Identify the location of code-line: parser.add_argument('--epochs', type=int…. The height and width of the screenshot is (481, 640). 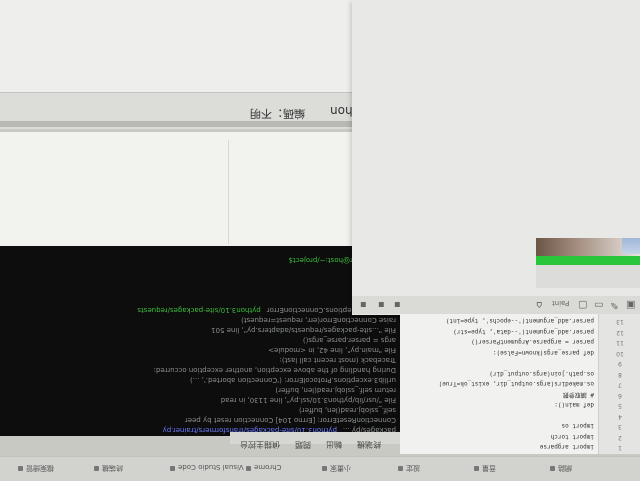
(519, 320).